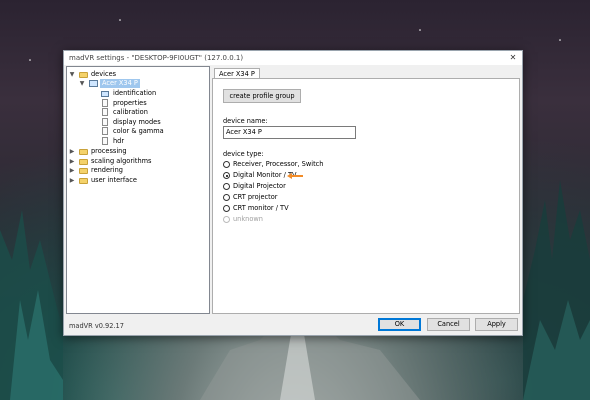 The width and height of the screenshot is (590, 400). What do you see at coordinates (130, 102) in the screenshot?
I see `tree-item-label: properties` at bounding box center [130, 102].